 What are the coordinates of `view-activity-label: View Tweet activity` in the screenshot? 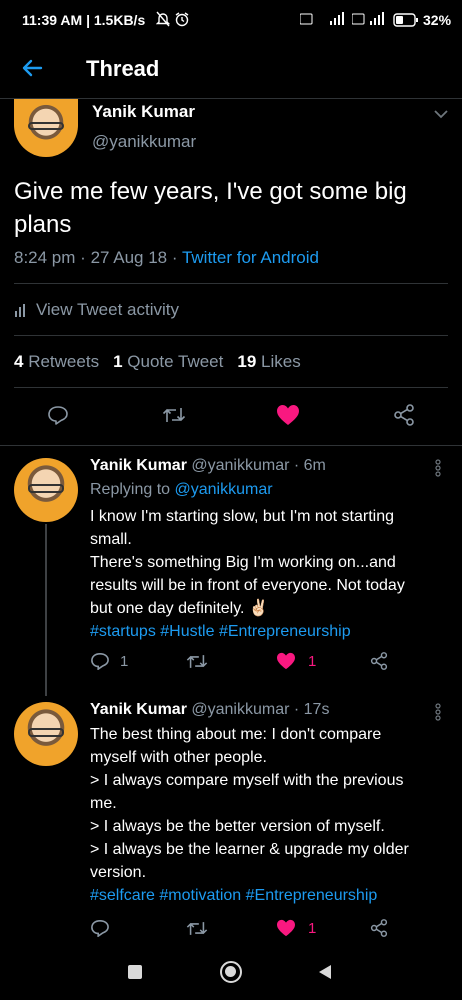 It's located at (107, 309).